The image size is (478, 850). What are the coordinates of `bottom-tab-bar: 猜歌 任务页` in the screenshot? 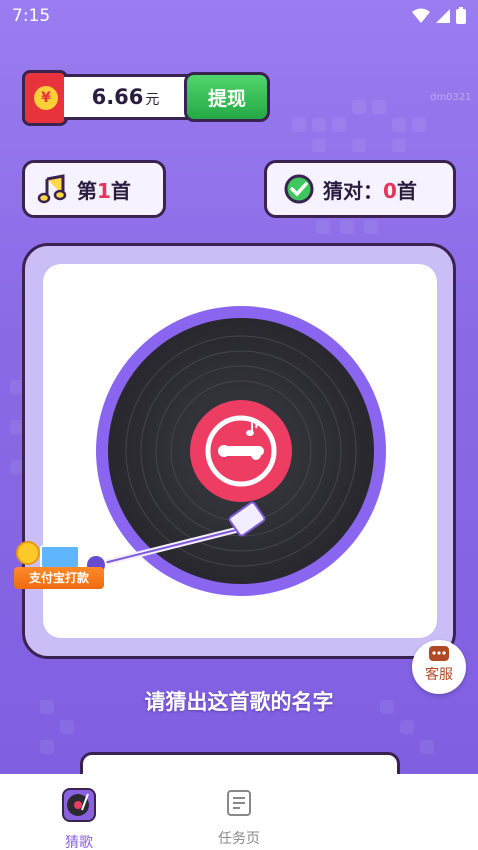 It's located at (239, 812).